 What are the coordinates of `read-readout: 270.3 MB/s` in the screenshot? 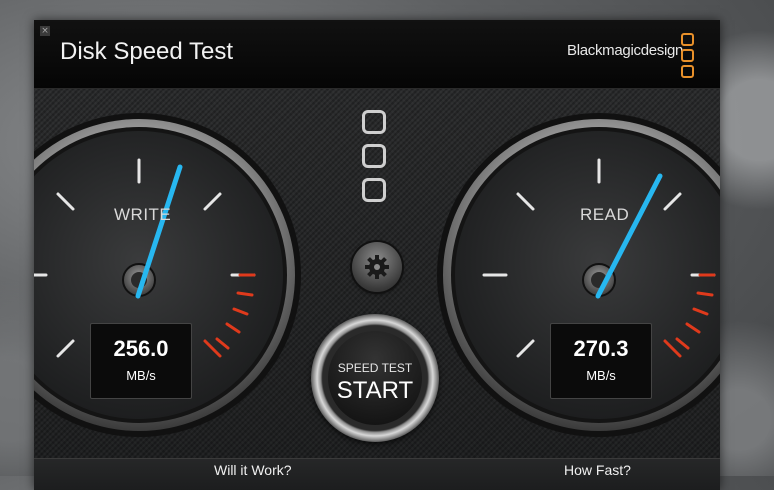 It's located at (601, 361).